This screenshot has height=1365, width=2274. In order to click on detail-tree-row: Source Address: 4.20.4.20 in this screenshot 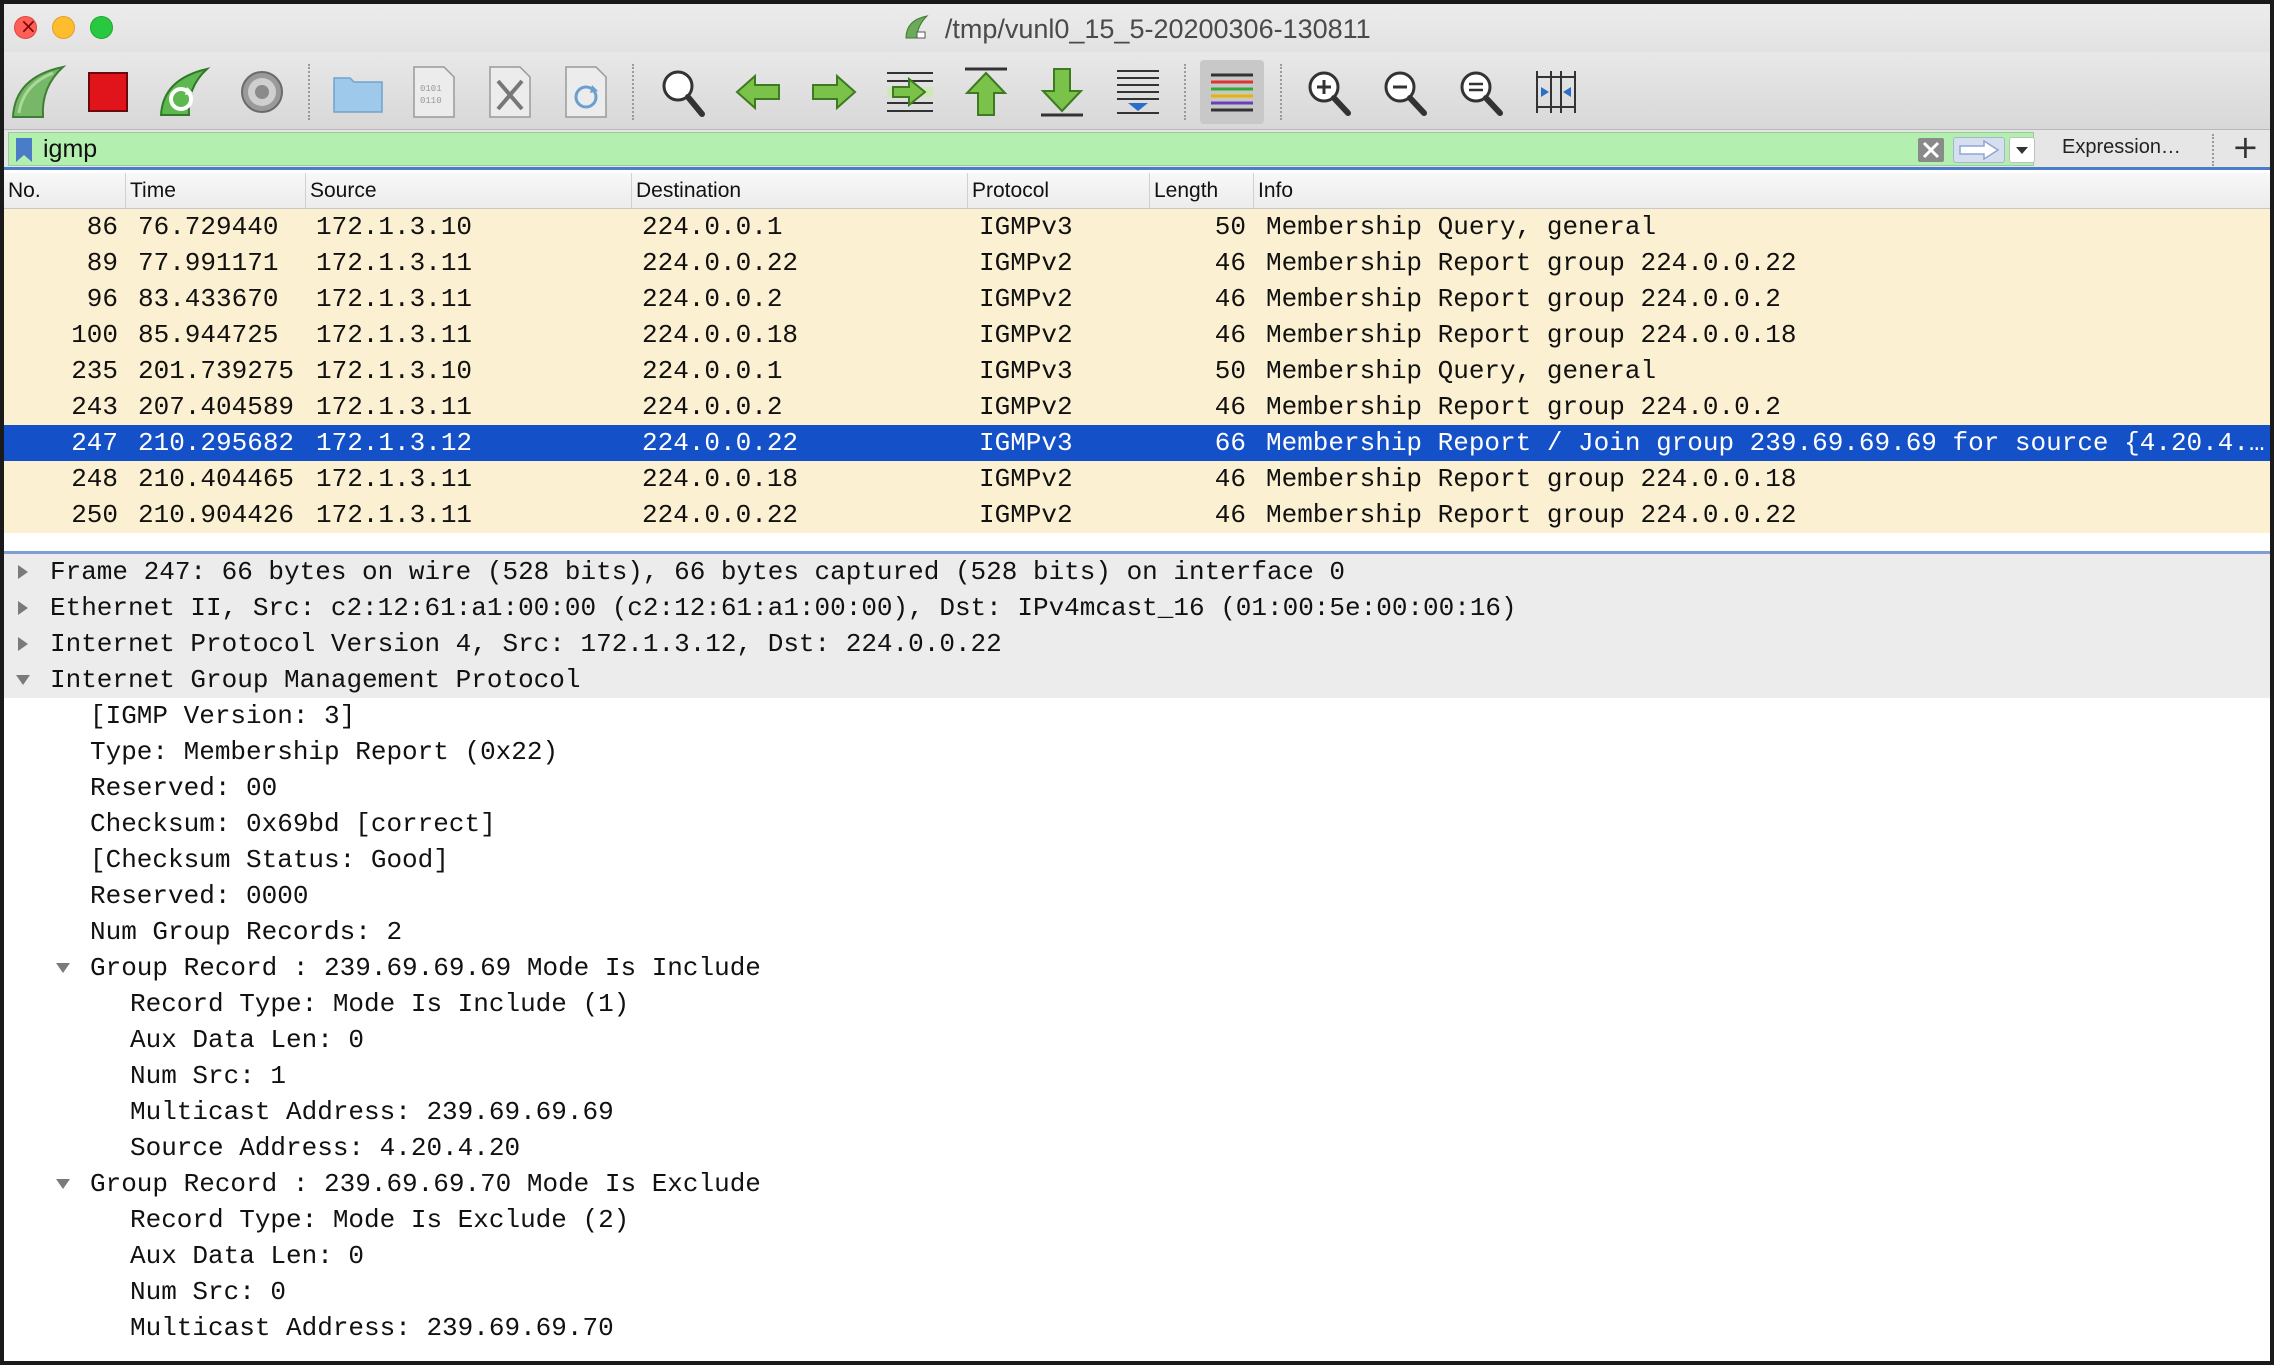, I will do `click(1137, 1148)`.